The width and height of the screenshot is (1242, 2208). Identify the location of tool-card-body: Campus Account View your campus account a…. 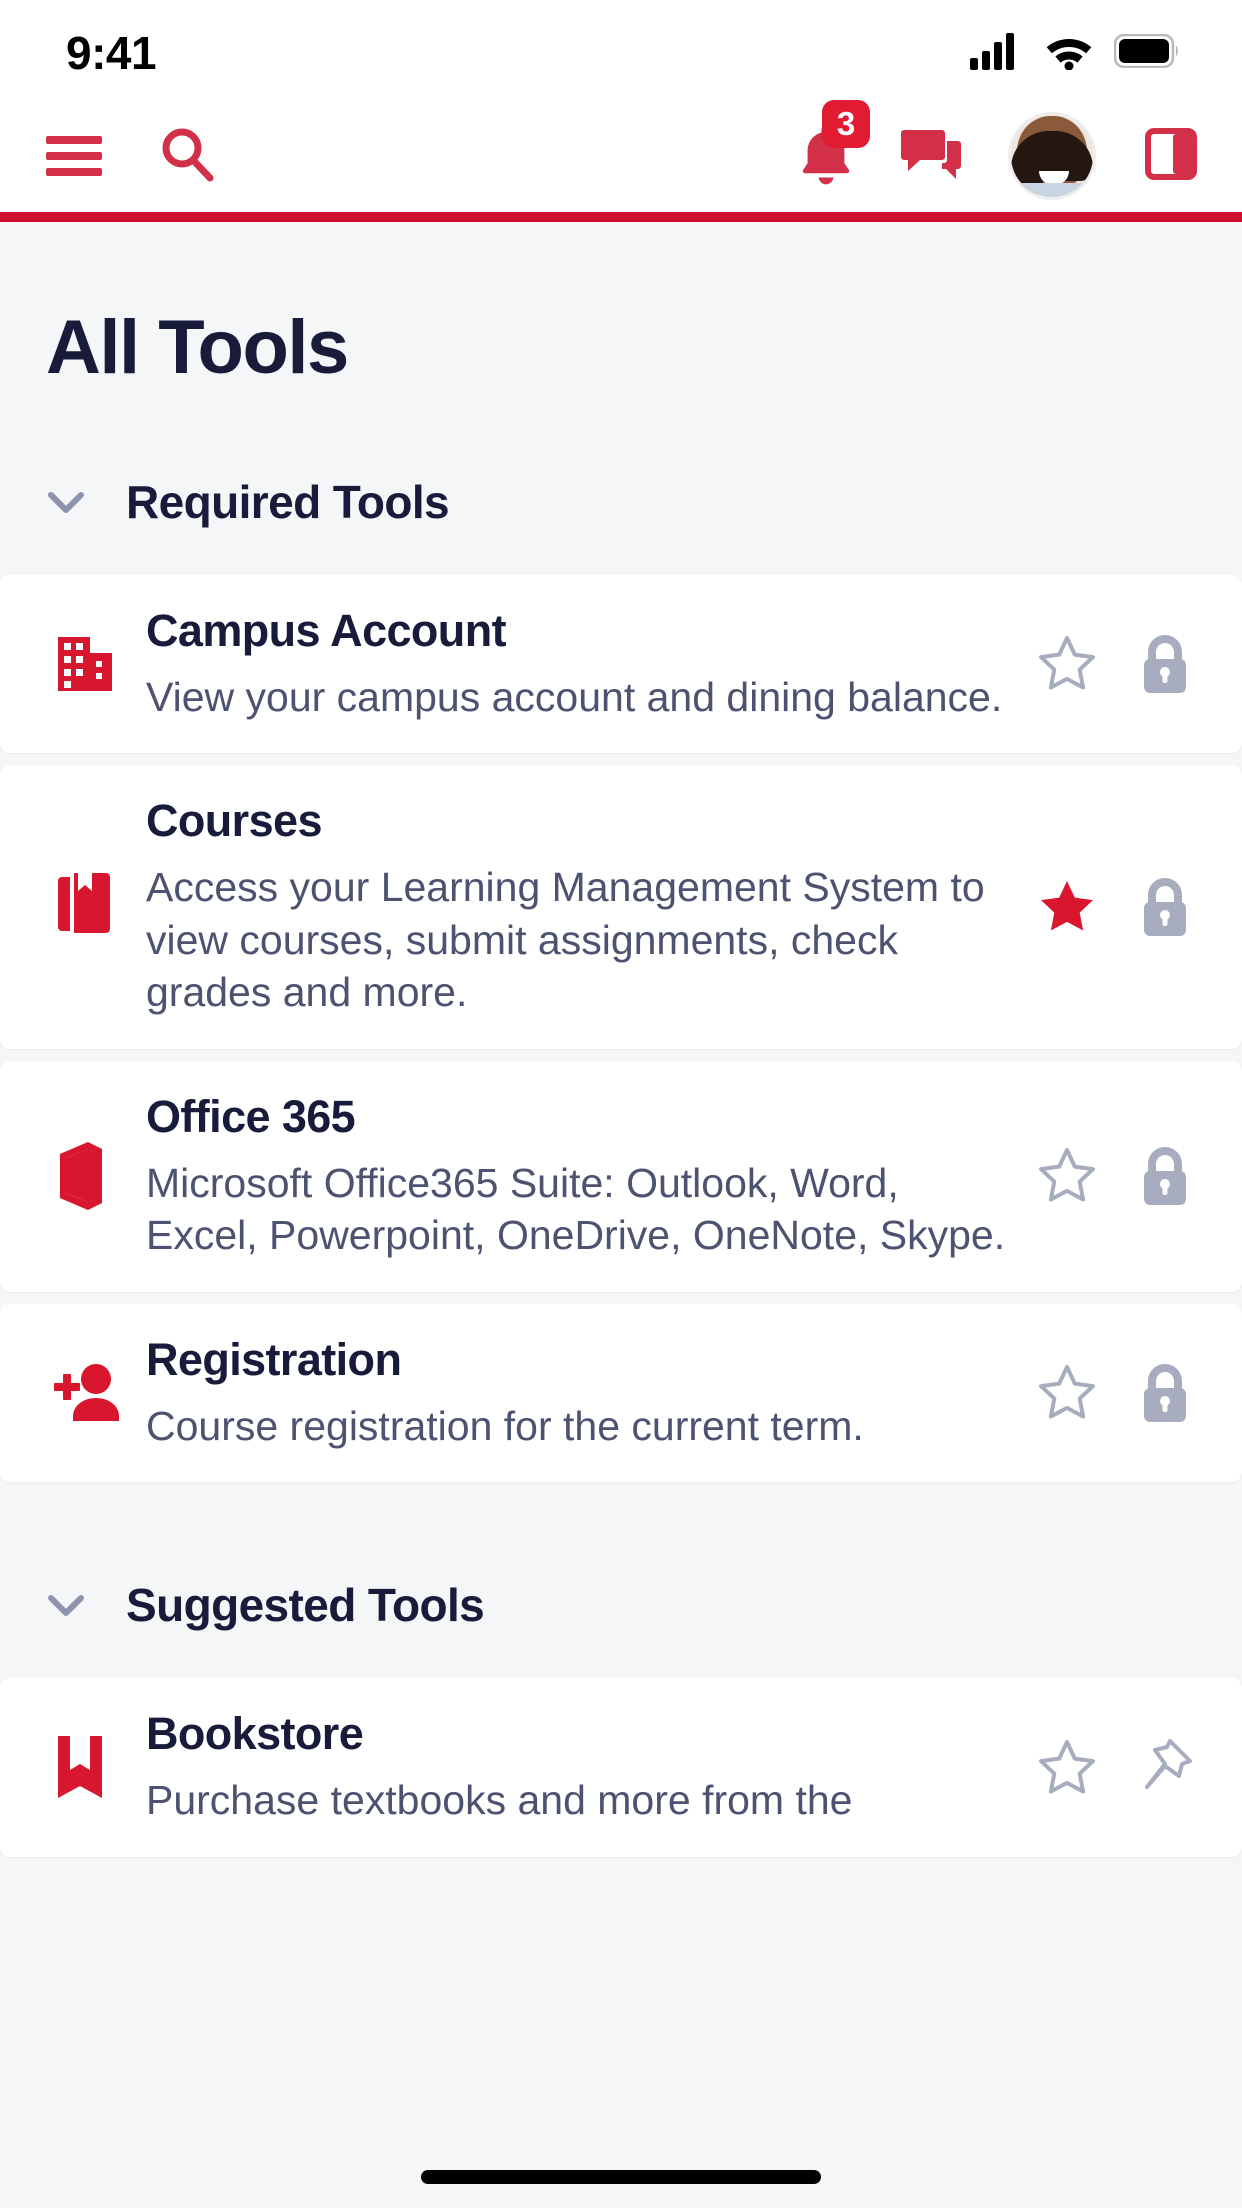
(591, 664).